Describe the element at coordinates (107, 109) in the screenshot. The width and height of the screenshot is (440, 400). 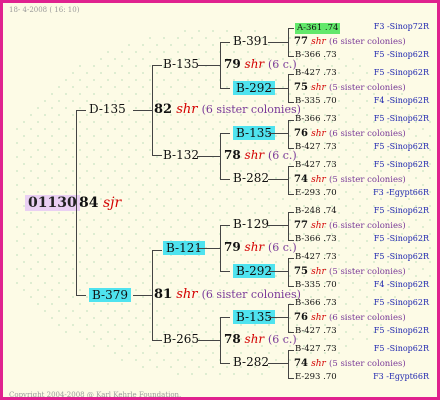
I see `gen1-id: D-135` at that location.